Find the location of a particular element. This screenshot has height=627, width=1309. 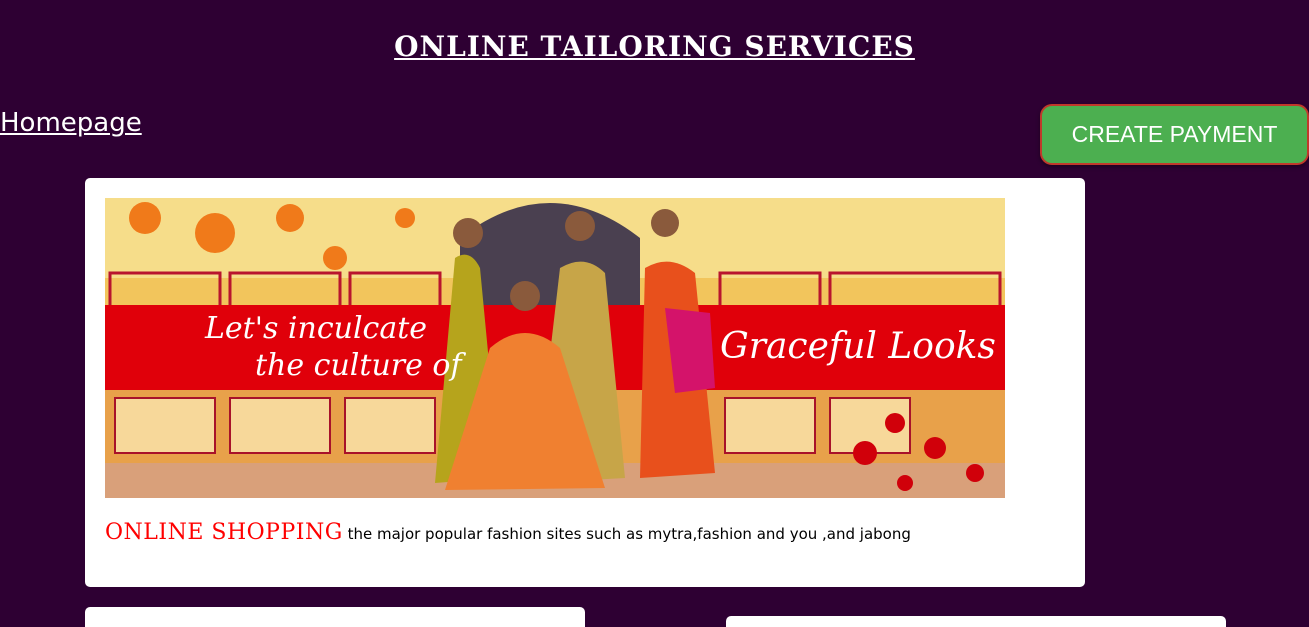

homepage-link: Homepage is located at coordinates (71, 123).